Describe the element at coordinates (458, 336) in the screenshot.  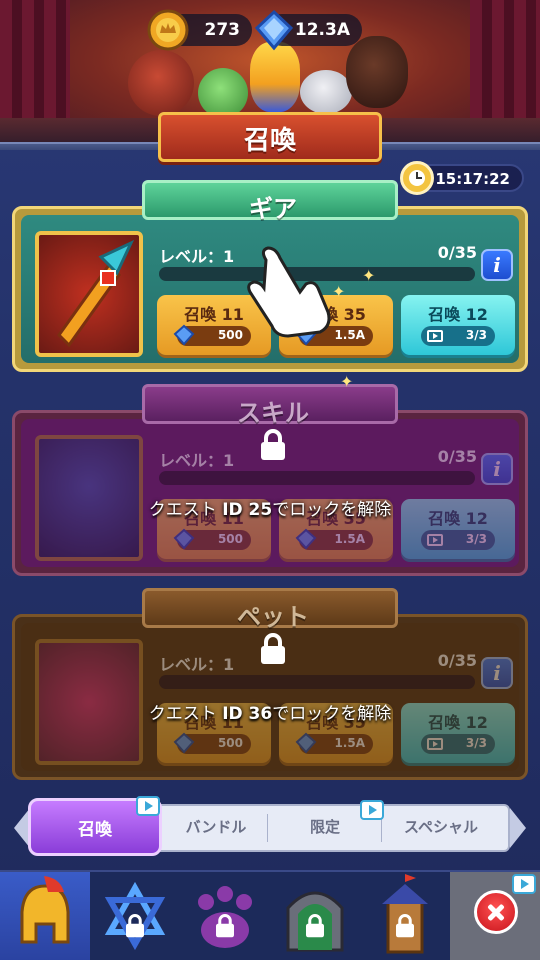
I see `cost-pill: 3/3` at that location.